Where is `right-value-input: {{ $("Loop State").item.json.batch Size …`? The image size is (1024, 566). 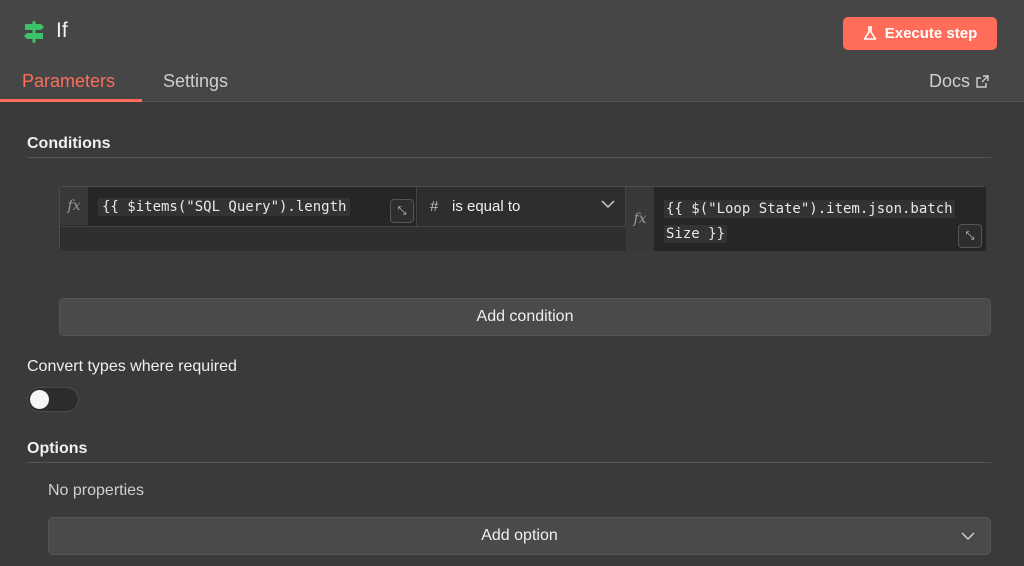
right-value-input: {{ $("Loop State").item.json.batch Size … is located at coordinates (820, 219).